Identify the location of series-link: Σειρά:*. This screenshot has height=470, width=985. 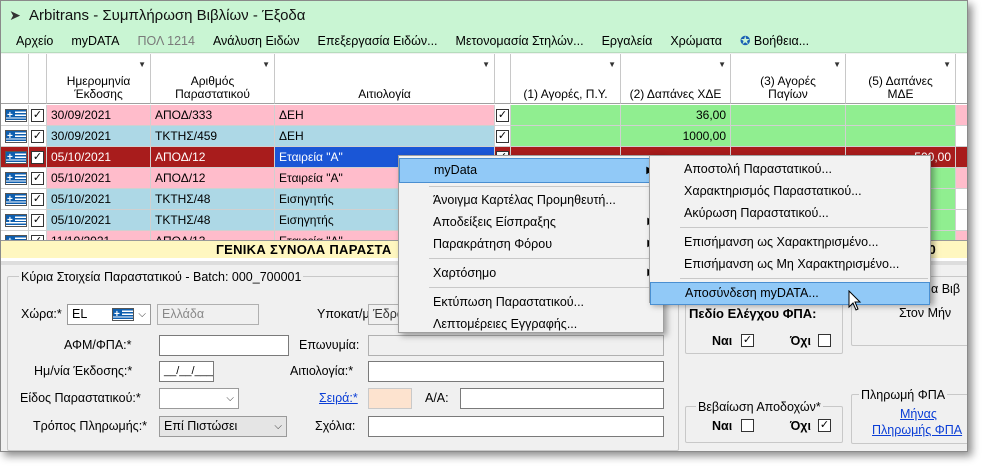
(338, 398).